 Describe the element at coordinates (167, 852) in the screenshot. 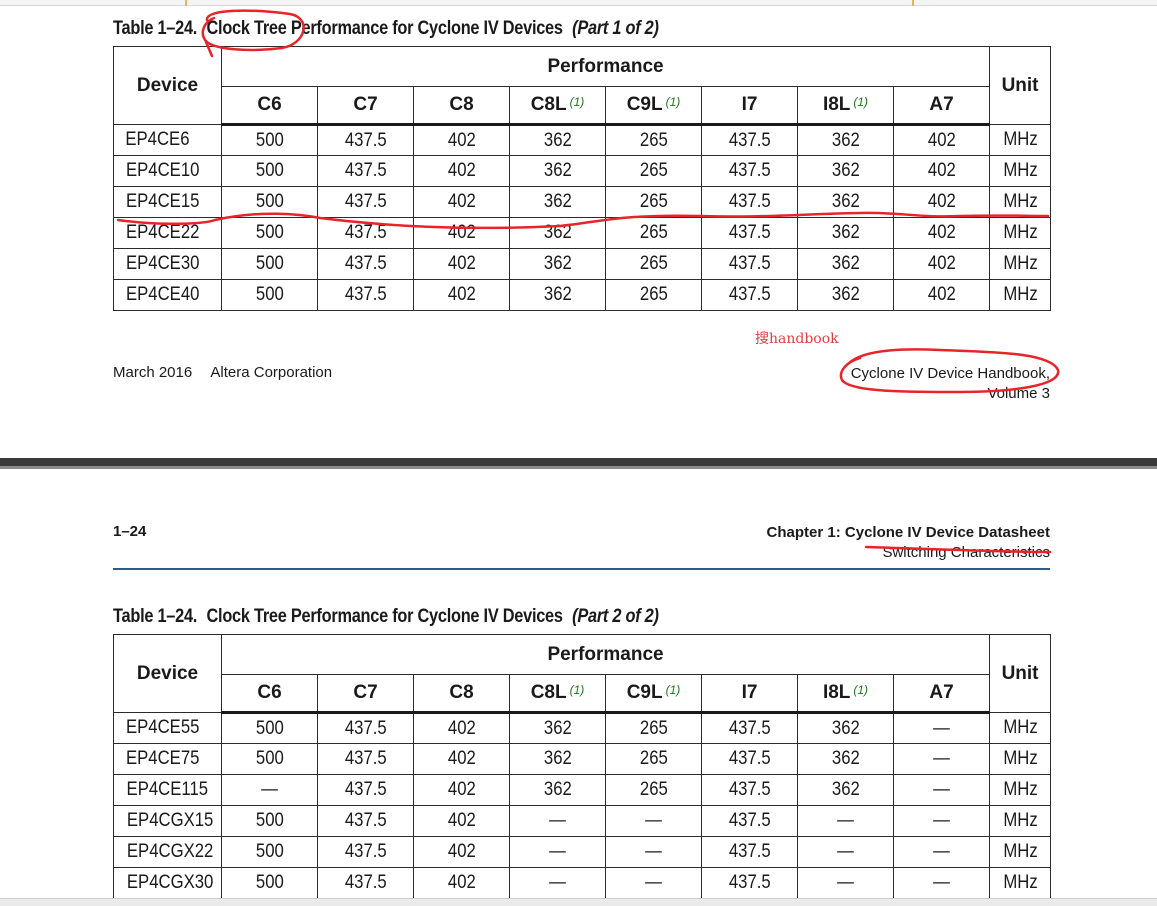

I see `device-cell: EP4CGX22` at that location.